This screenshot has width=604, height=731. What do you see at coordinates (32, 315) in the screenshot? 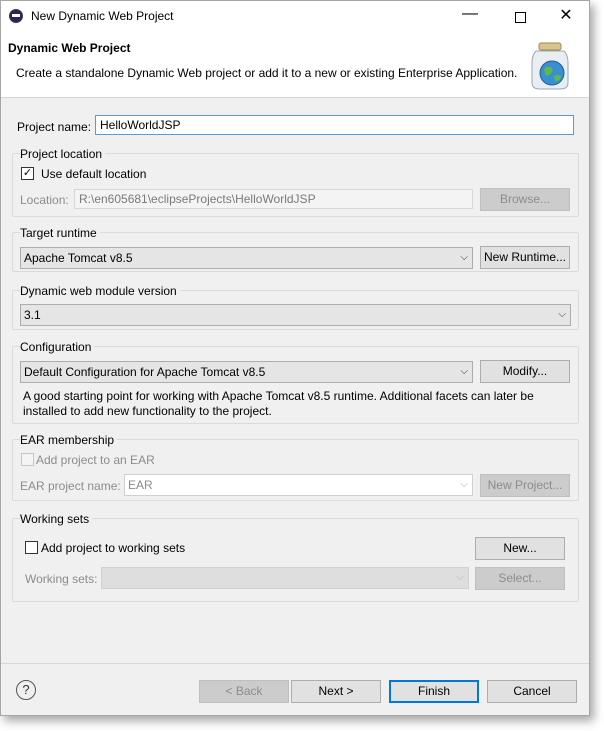
I see `module-version-value: 3.1` at bounding box center [32, 315].